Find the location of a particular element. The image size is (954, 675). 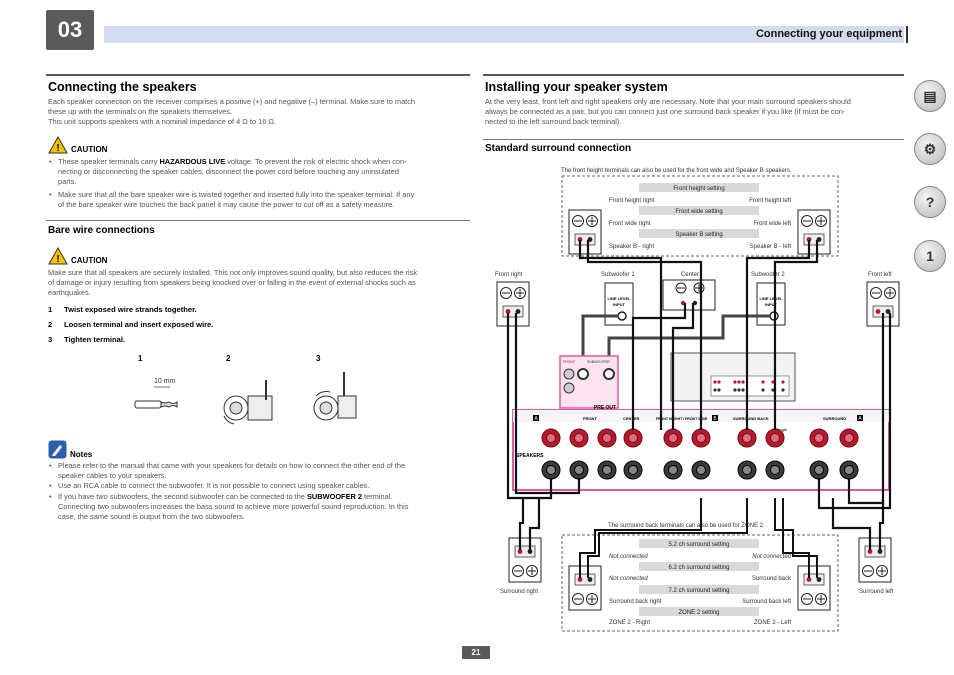

surround-left-speaker is located at coordinates (875, 560).